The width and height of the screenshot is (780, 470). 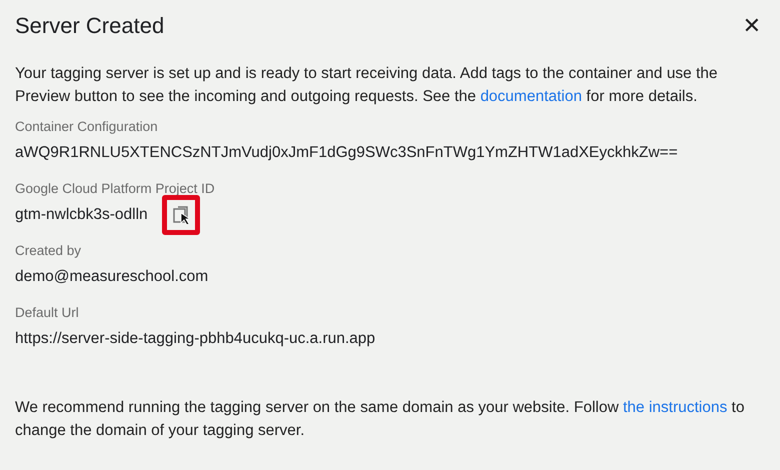 What do you see at coordinates (87, 127) in the screenshot?
I see `field-label: Container Configuration` at bounding box center [87, 127].